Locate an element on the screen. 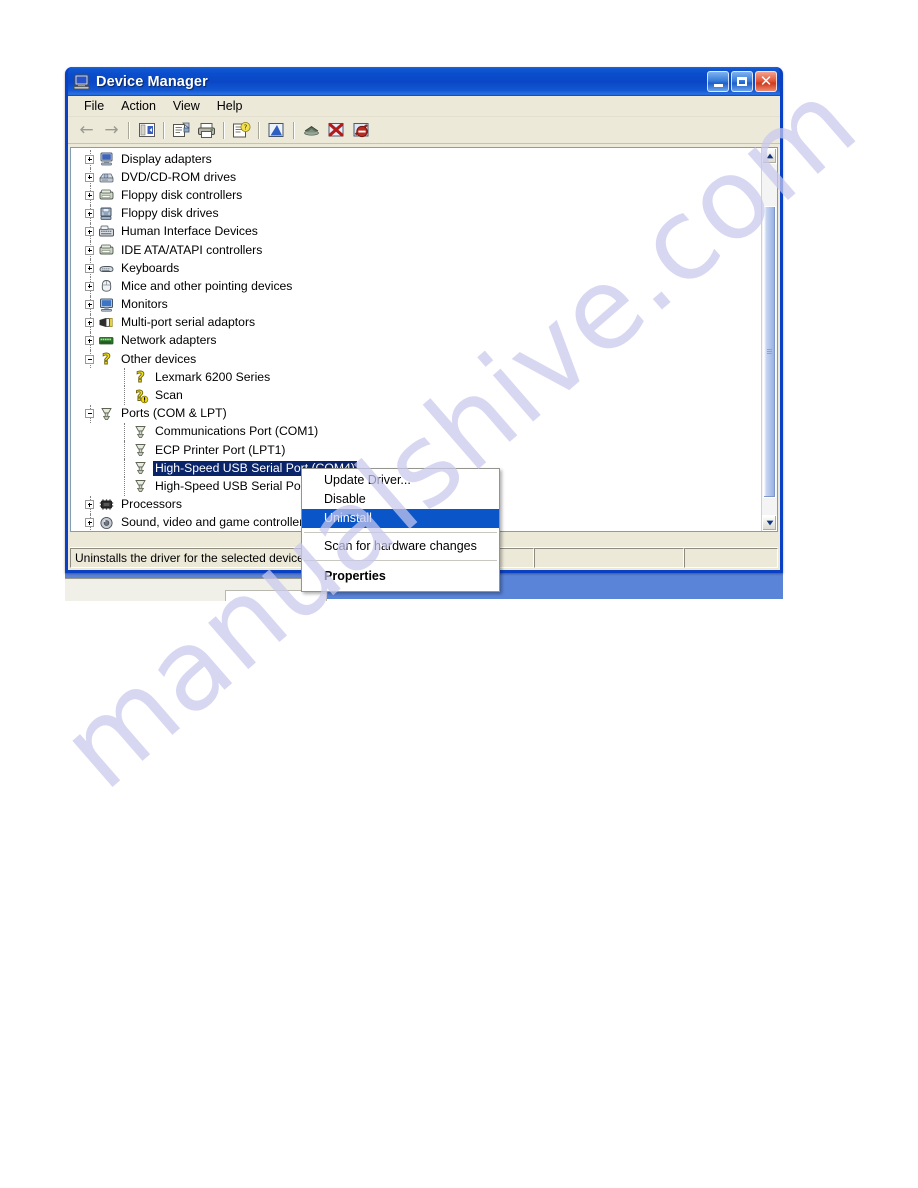  uninstall-device-icon is located at coordinates (361, 130).